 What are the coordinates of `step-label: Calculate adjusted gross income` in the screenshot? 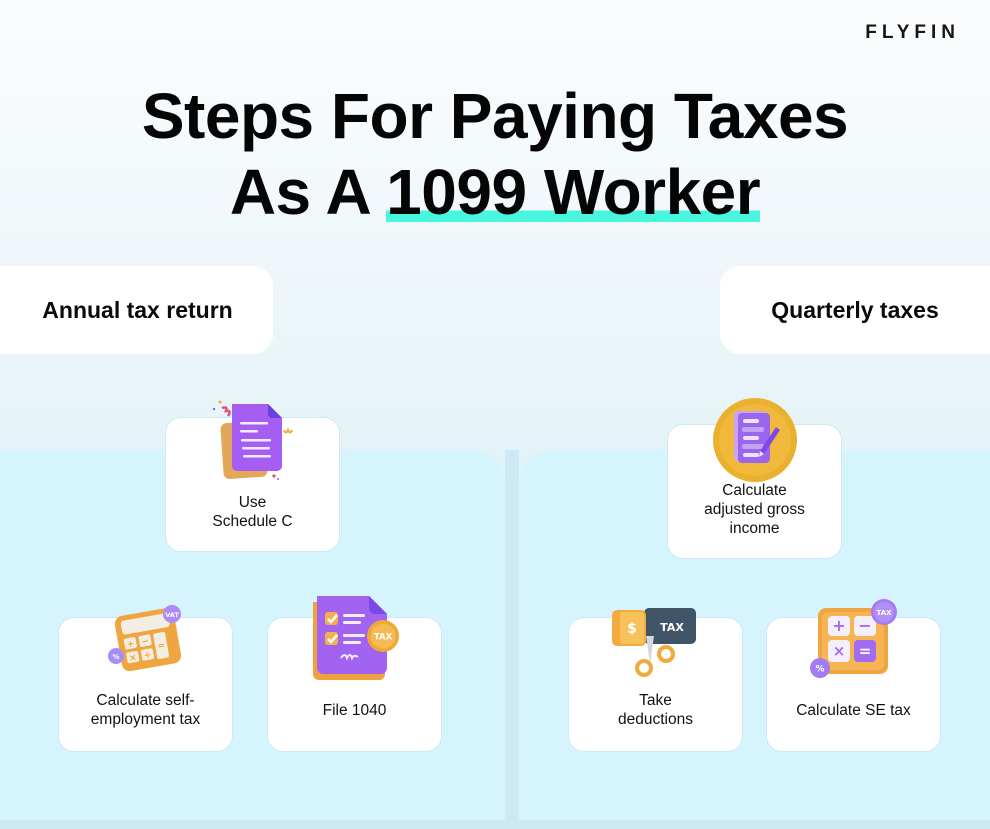 It's located at (754, 509).